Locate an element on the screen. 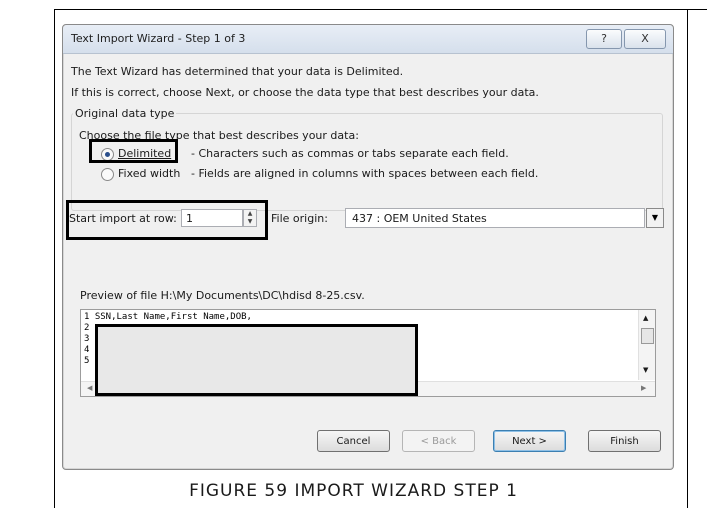 This screenshot has width=707, height=508. page-frame-right is located at coordinates (687, 258).